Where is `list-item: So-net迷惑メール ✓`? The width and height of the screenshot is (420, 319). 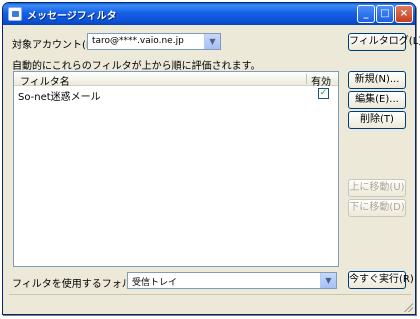
list-item: So-net迷惑メール ✓ is located at coordinates (176, 95).